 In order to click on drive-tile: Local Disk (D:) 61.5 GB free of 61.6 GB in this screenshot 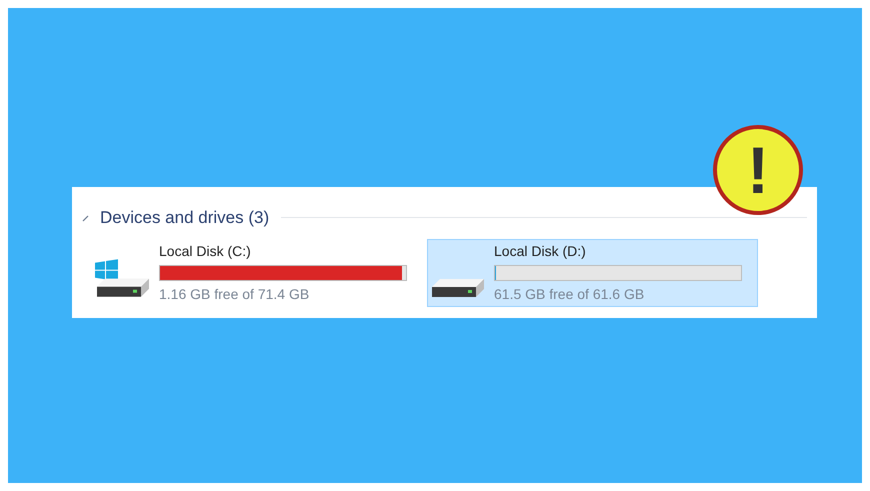, I will do `click(592, 272)`.